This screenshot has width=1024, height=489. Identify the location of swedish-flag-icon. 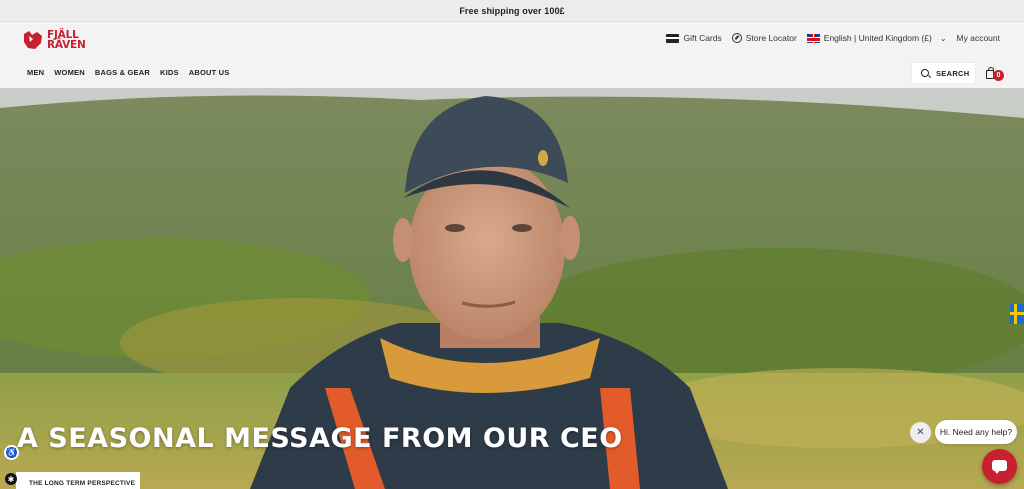
(1017, 314).